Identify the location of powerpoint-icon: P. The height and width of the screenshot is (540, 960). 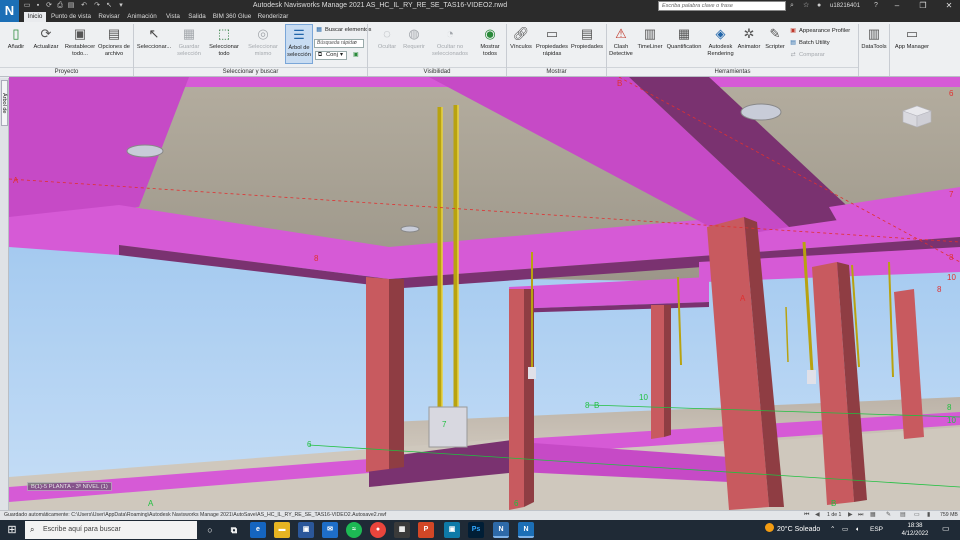
(426, 530).